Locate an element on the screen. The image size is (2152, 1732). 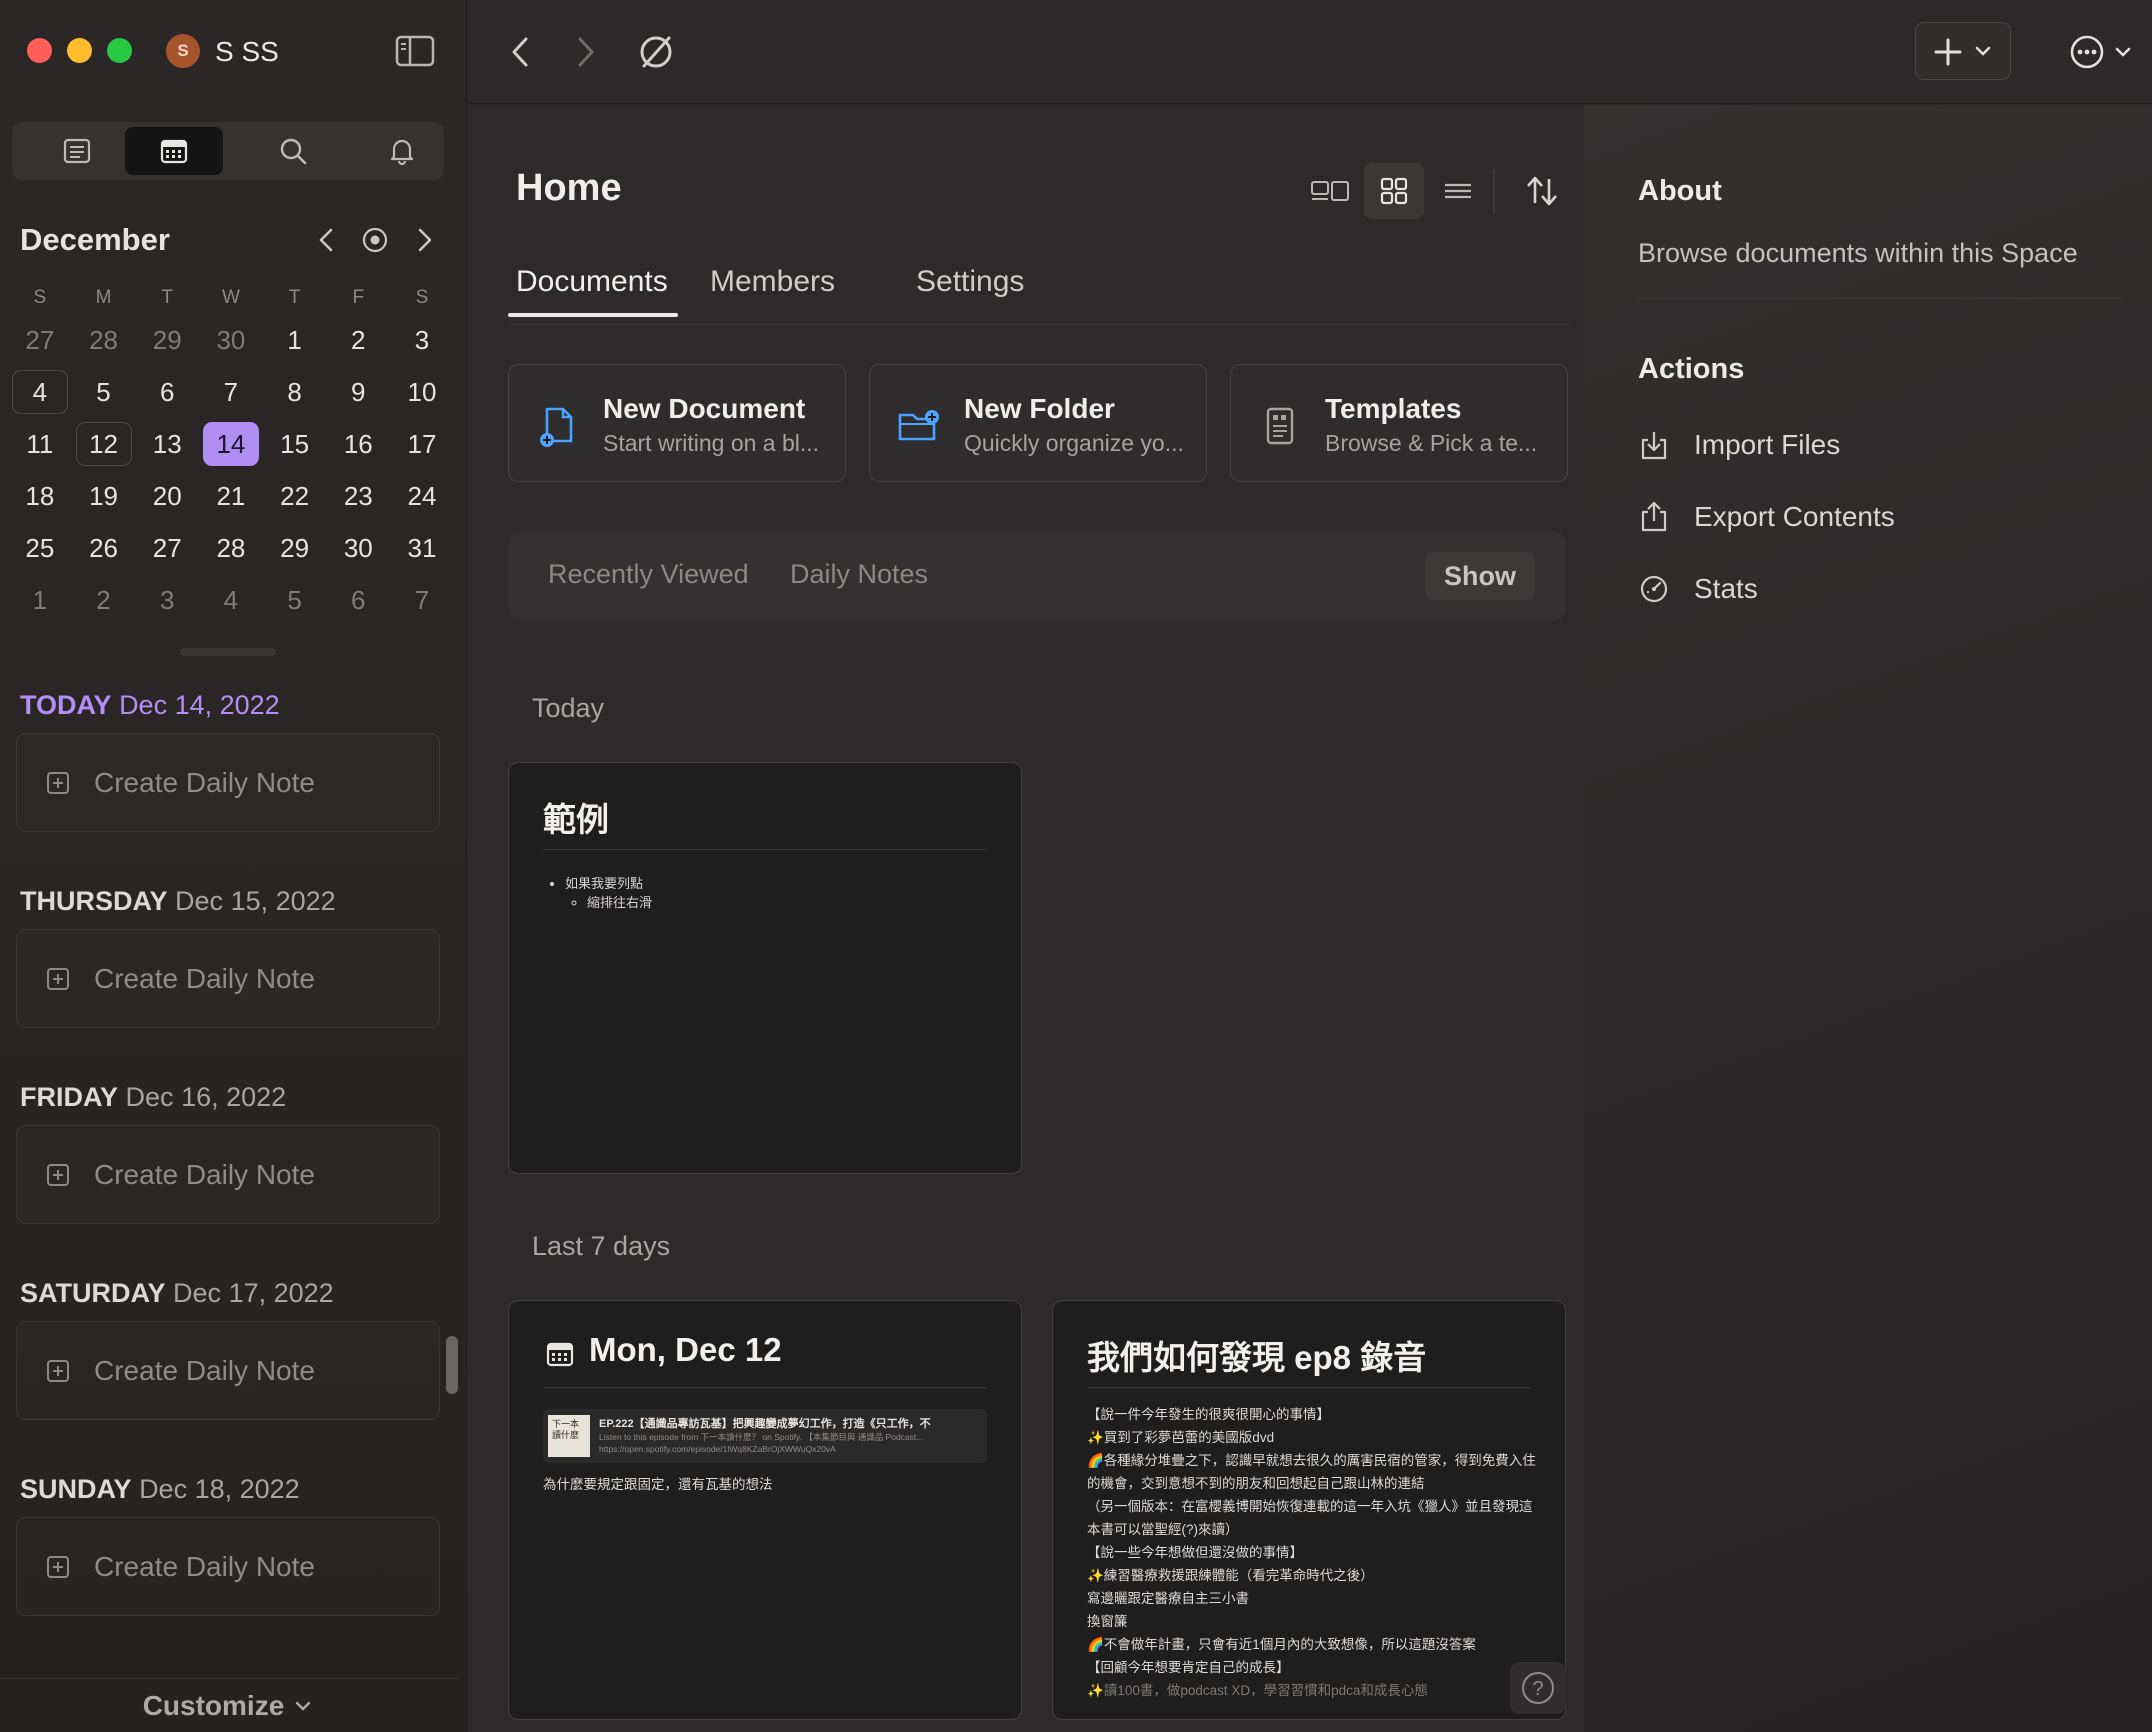
tab-members: Members is located at coordinates (772, 282).